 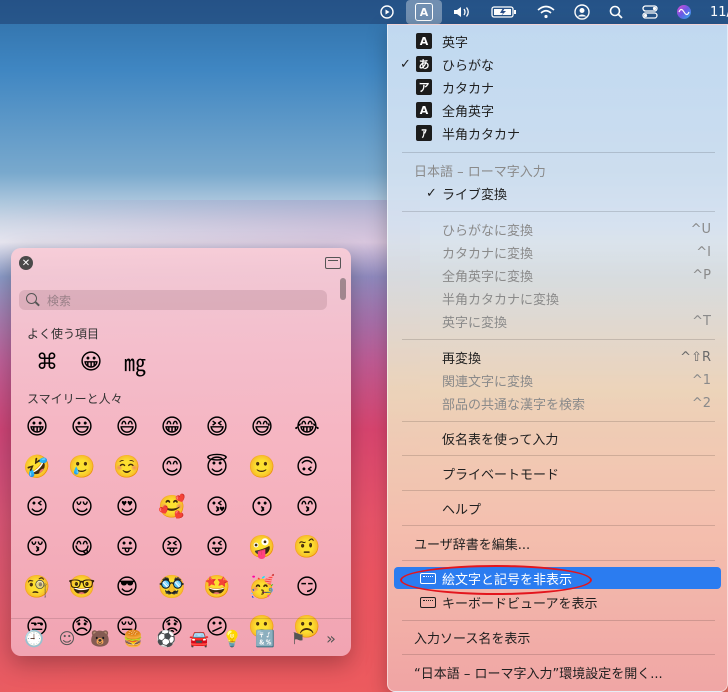 I want to click on emoji-cell: 😇, so click(x=217, y=467).